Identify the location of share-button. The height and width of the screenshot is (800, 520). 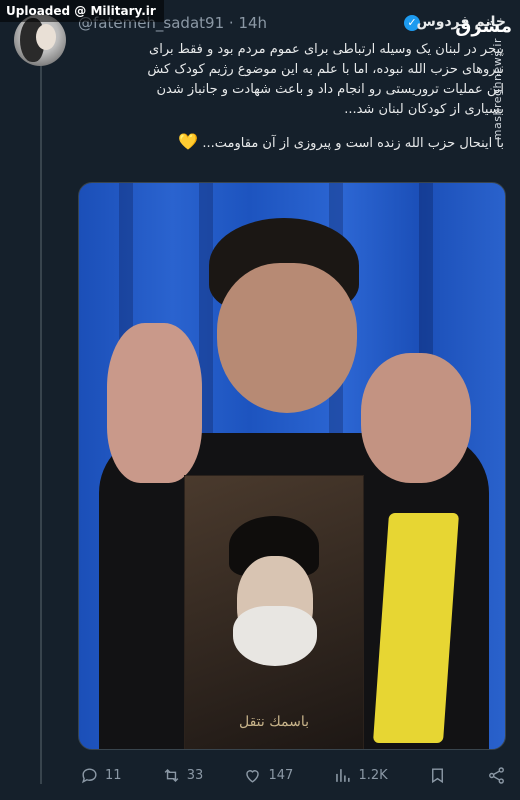
(496, 775).